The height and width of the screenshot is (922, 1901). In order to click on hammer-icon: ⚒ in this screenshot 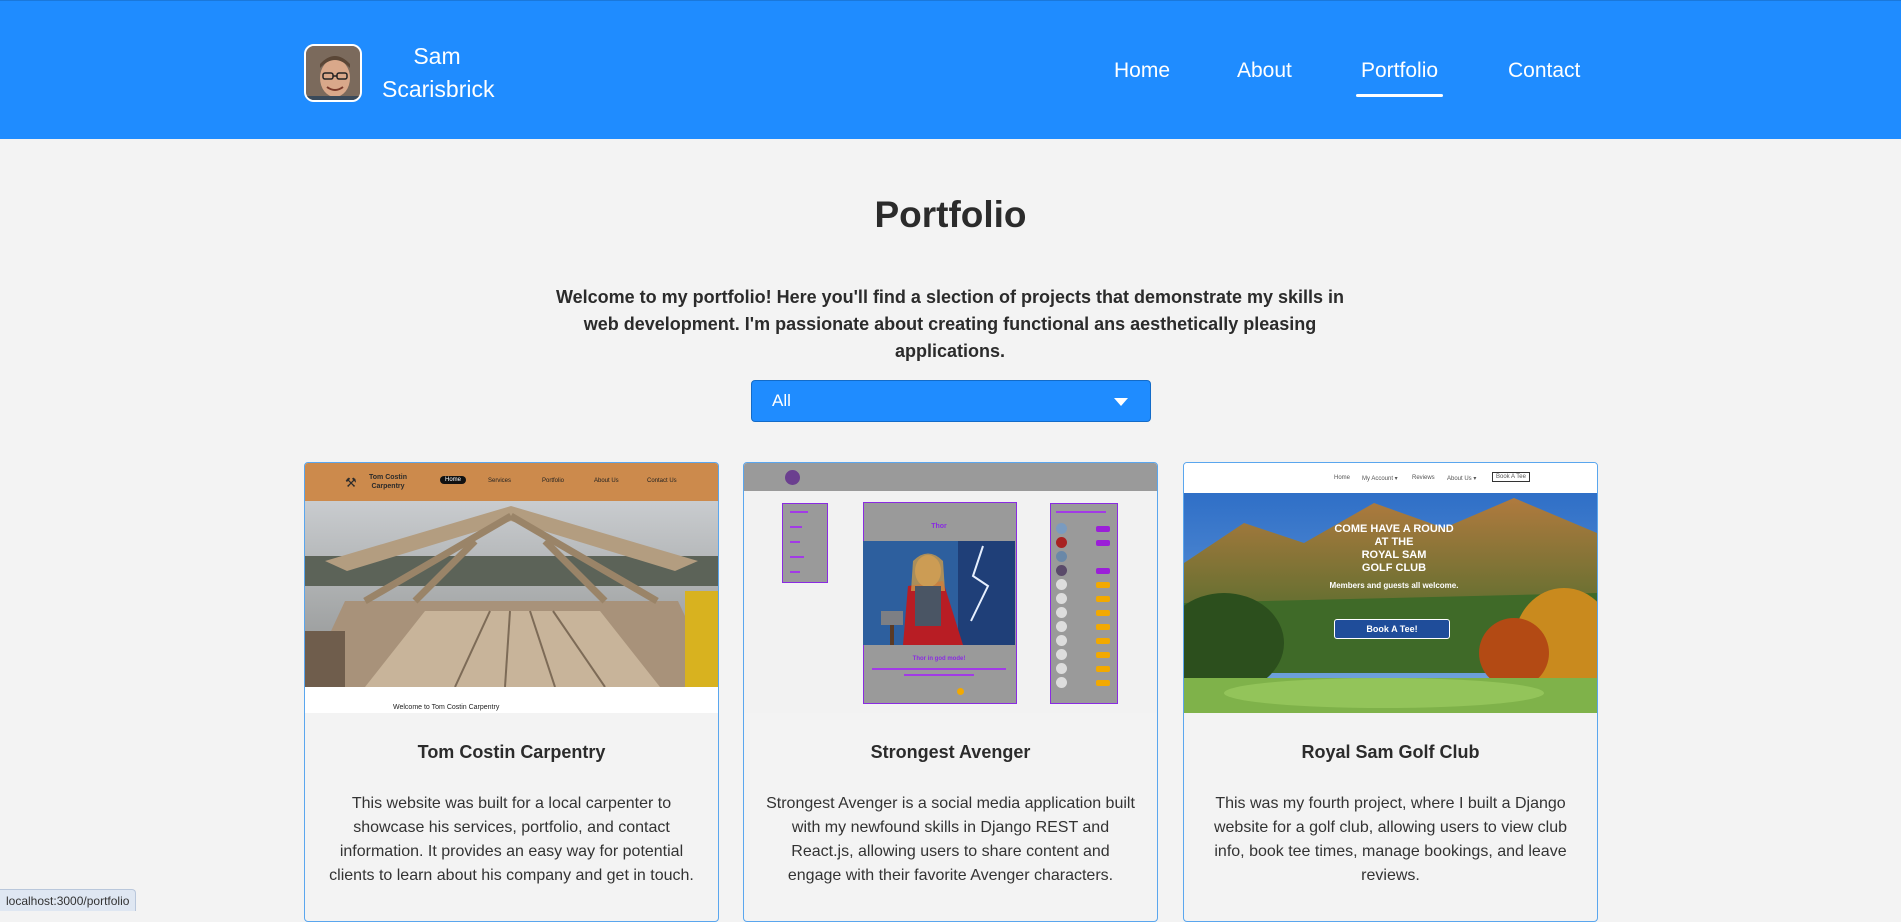, I will do `click(351, 482)`.